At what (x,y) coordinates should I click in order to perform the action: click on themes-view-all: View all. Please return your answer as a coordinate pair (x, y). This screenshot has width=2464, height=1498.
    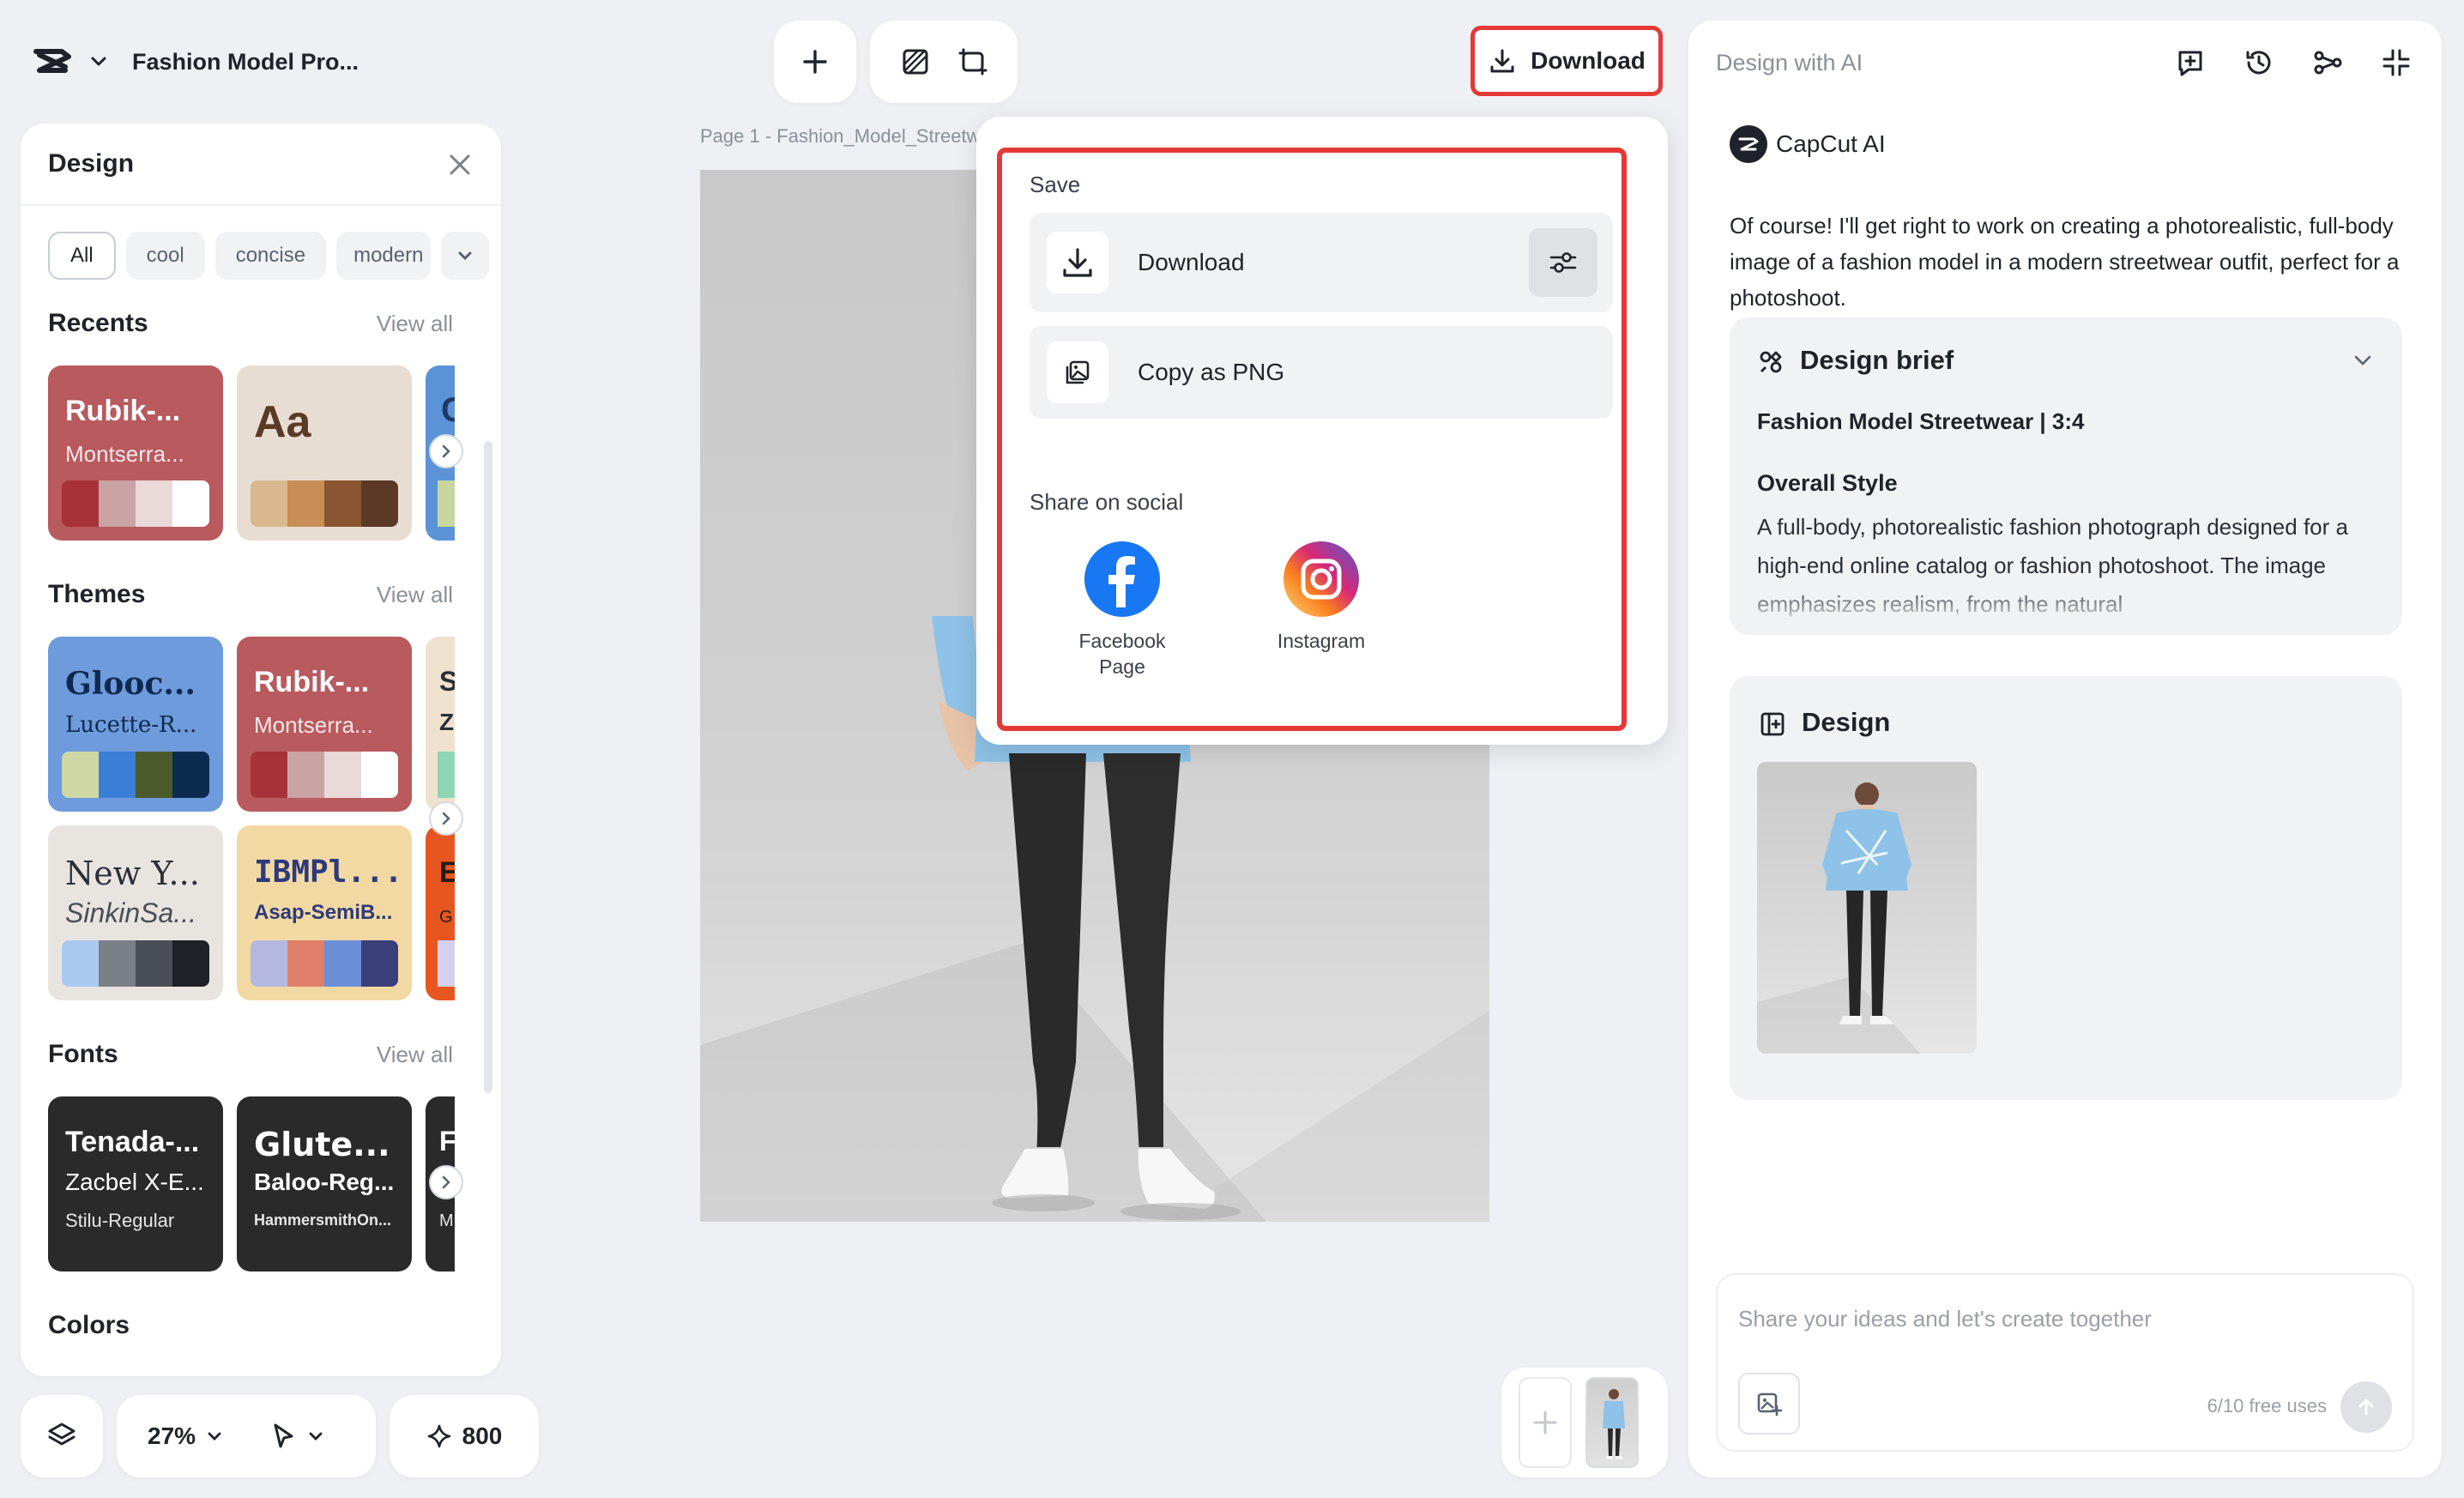
    Looking at the image, I should click on (415, 595).